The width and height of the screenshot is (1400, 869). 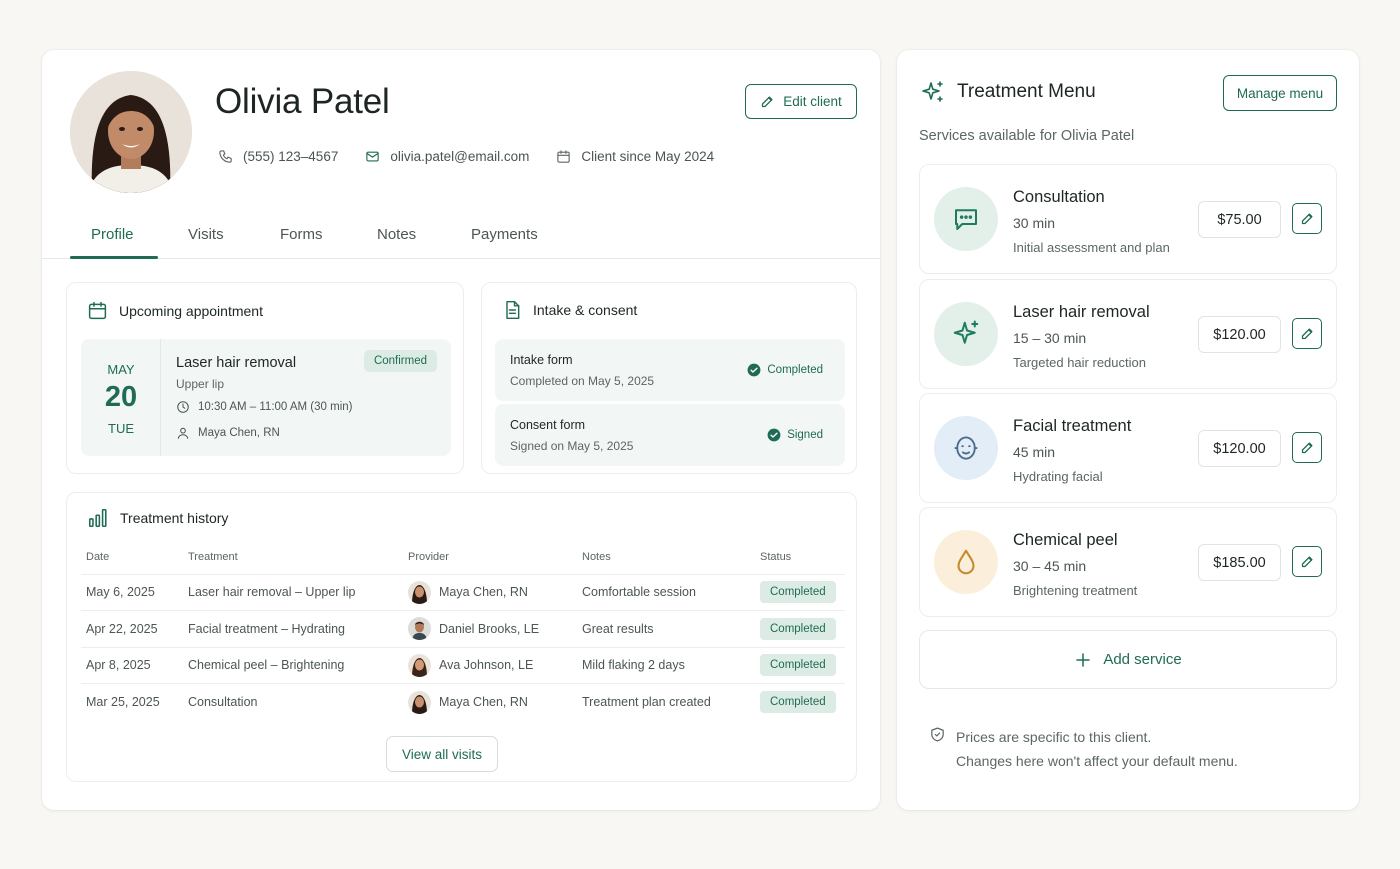 I want to click on service-price-field: $75.00, so click(x=1239, y=219).